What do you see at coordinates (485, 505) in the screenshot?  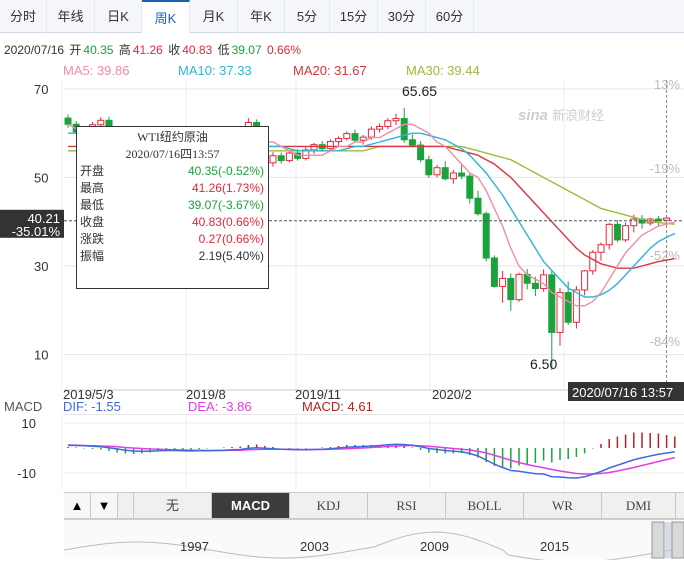 I see `indicator-boll: BOLL` at bounding box center [485, 505].